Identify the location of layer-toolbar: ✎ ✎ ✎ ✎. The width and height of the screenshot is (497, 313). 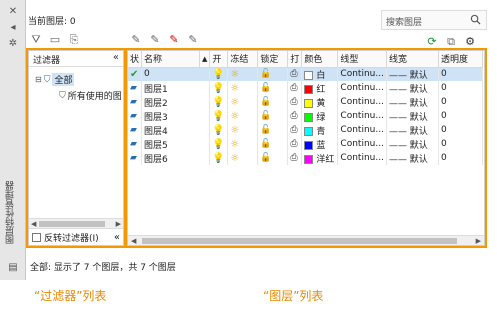
(164, 40).